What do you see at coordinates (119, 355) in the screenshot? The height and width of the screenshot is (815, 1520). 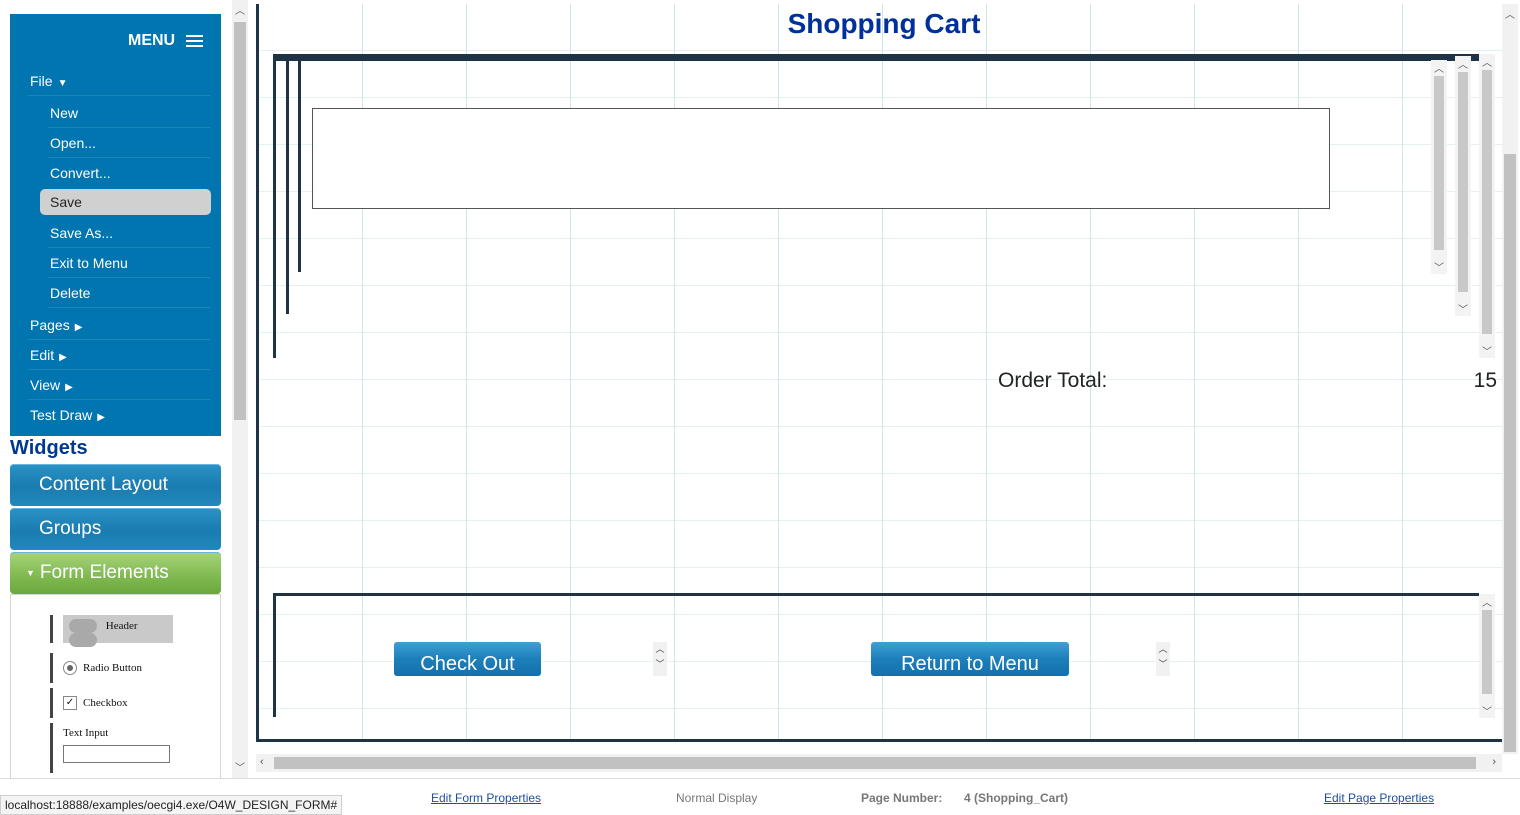 I see `menu-item-edit: Edit ▶` at bounding box center [119, 355].